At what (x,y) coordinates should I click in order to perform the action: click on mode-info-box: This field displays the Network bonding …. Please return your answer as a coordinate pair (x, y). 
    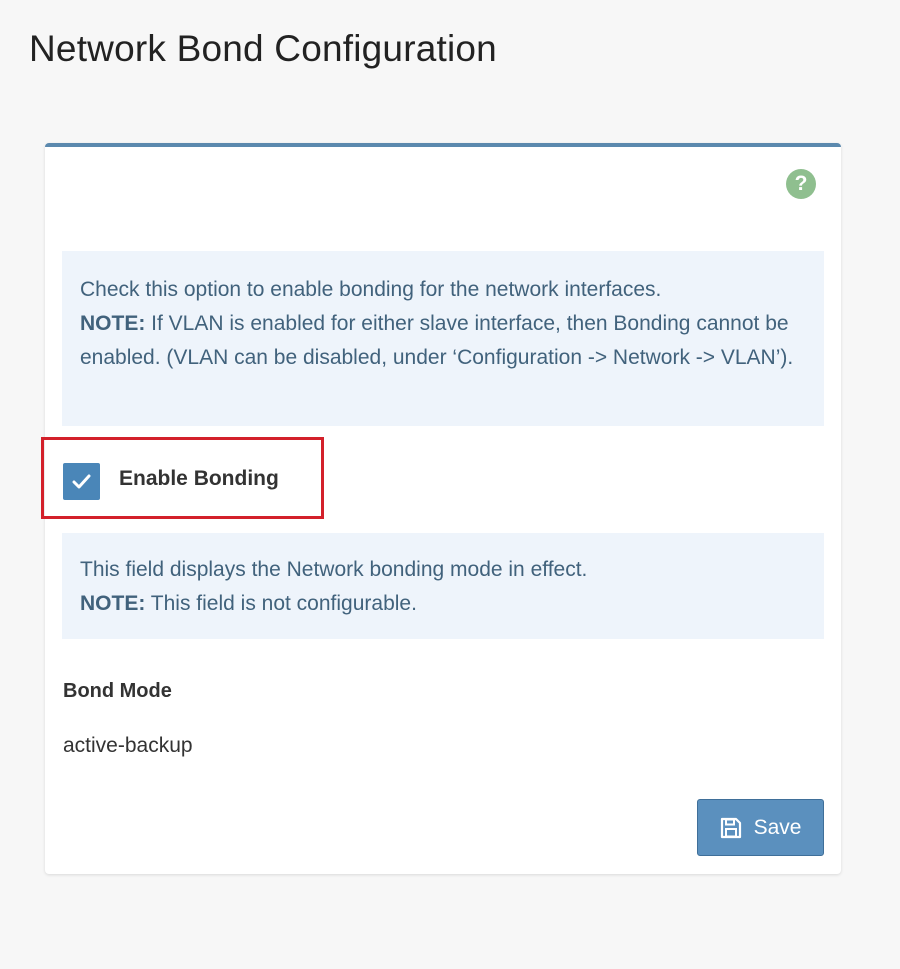
    Looking at the image, I should click on (443, 586).